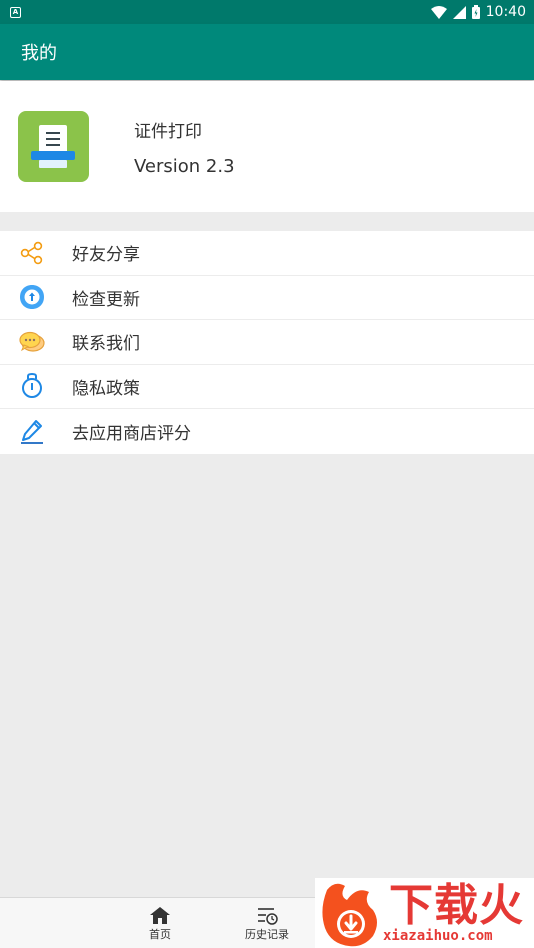 The width and height of the screenshot is (534, 948). Describe the element at coordinates (267, 298) in the screenshot. I see `menu-item-check-update: 检查更新` at that location.